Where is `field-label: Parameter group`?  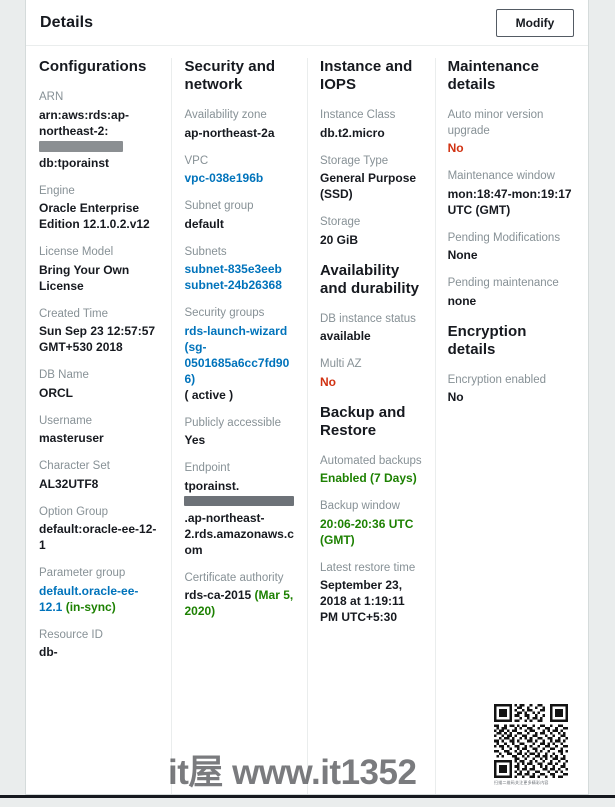
field-label: Parameter group is located at coordinates (82, 573).